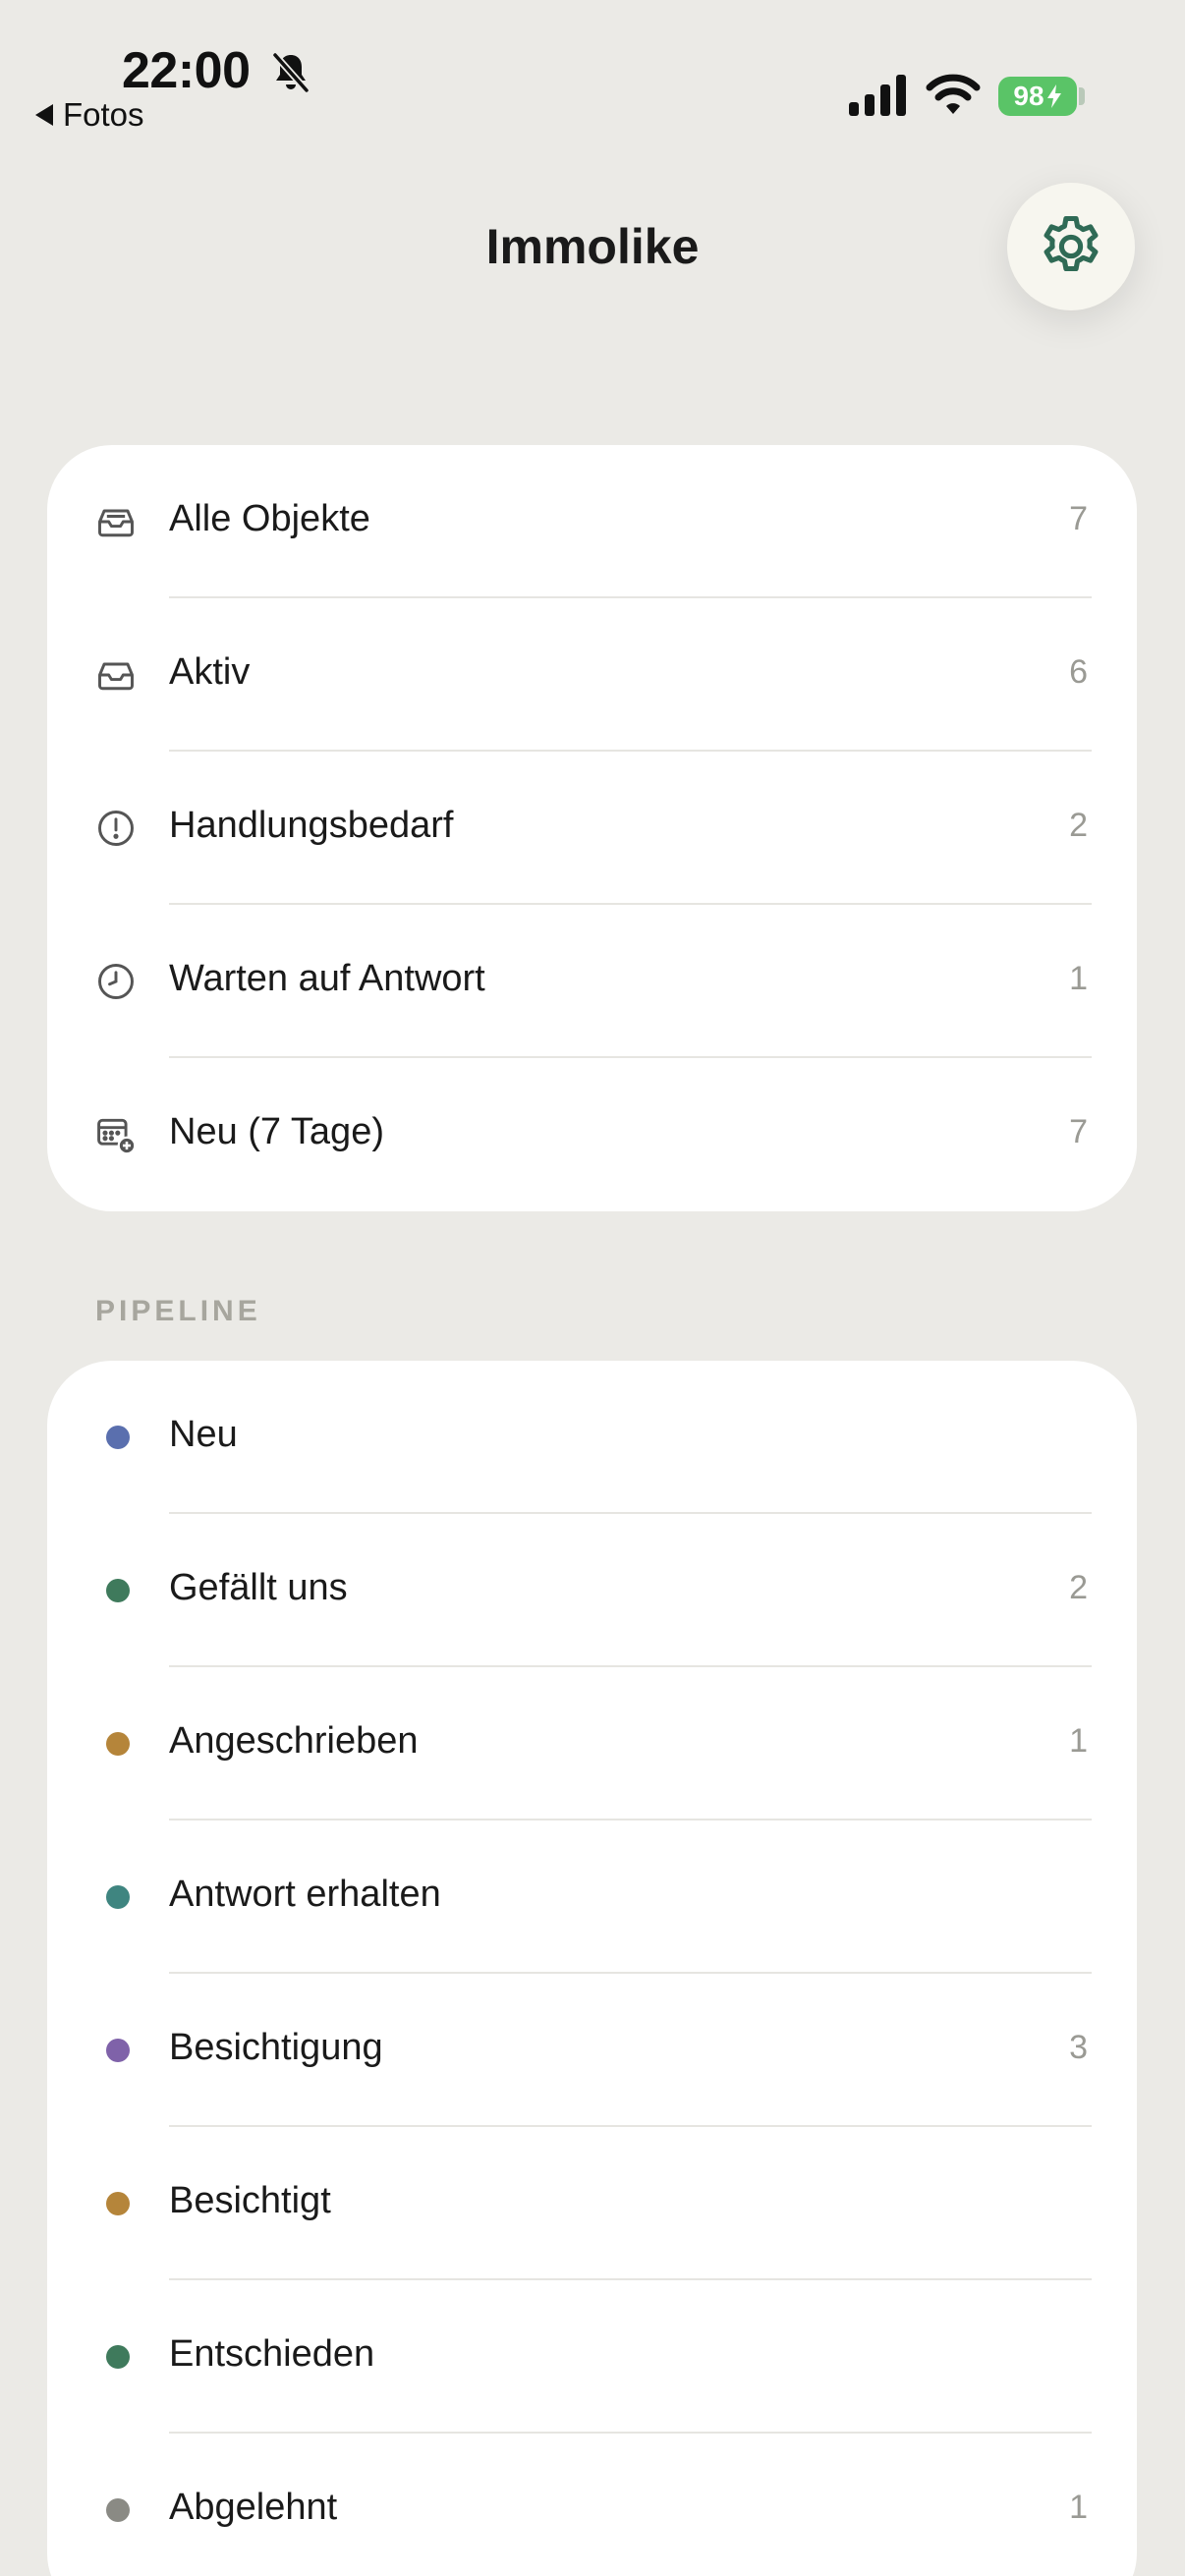 The width and height of the screenshot is (1185, 2576). Describe the element at coordinates (250, 2200) in the screenshot. I see `list-item-label: Besichtigt` at that location.